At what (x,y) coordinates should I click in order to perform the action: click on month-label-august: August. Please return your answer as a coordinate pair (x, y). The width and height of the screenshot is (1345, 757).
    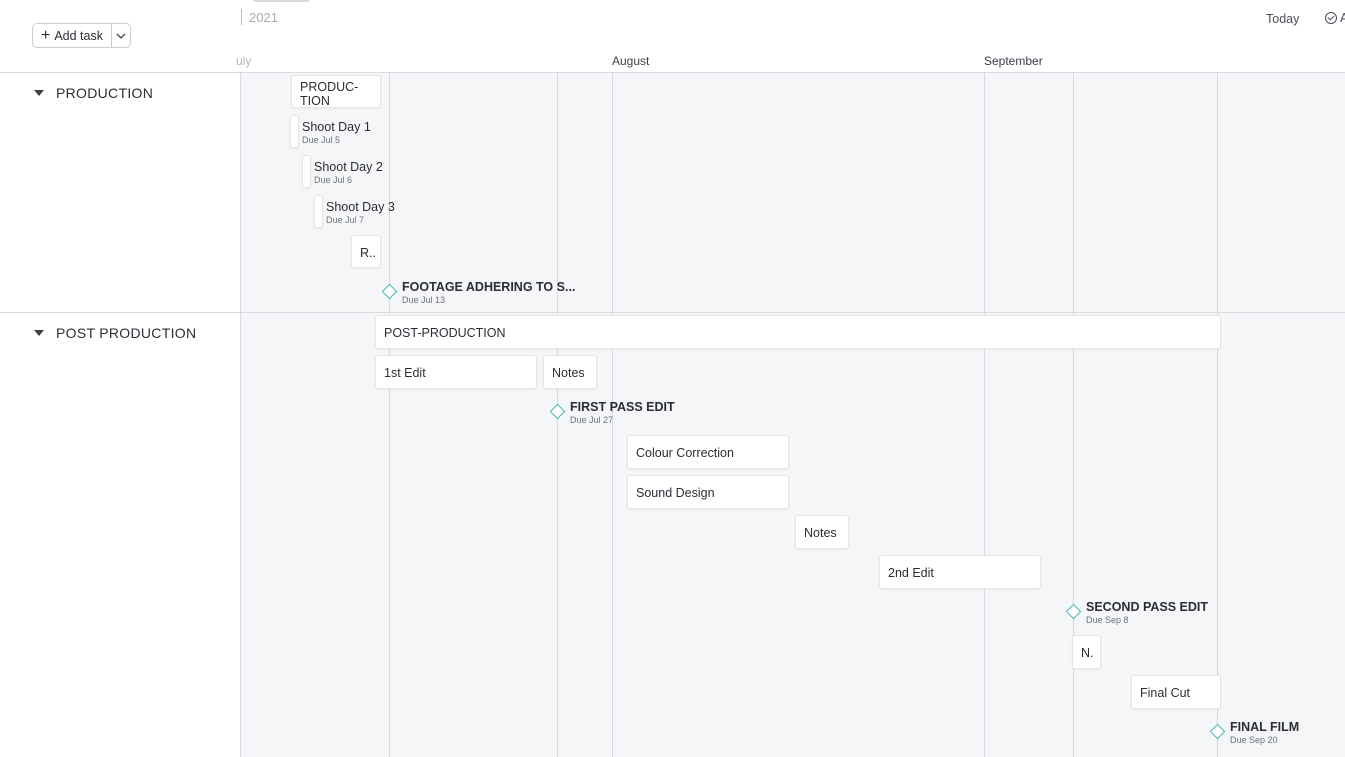
    Looking at the image, I should click on (631, 61).